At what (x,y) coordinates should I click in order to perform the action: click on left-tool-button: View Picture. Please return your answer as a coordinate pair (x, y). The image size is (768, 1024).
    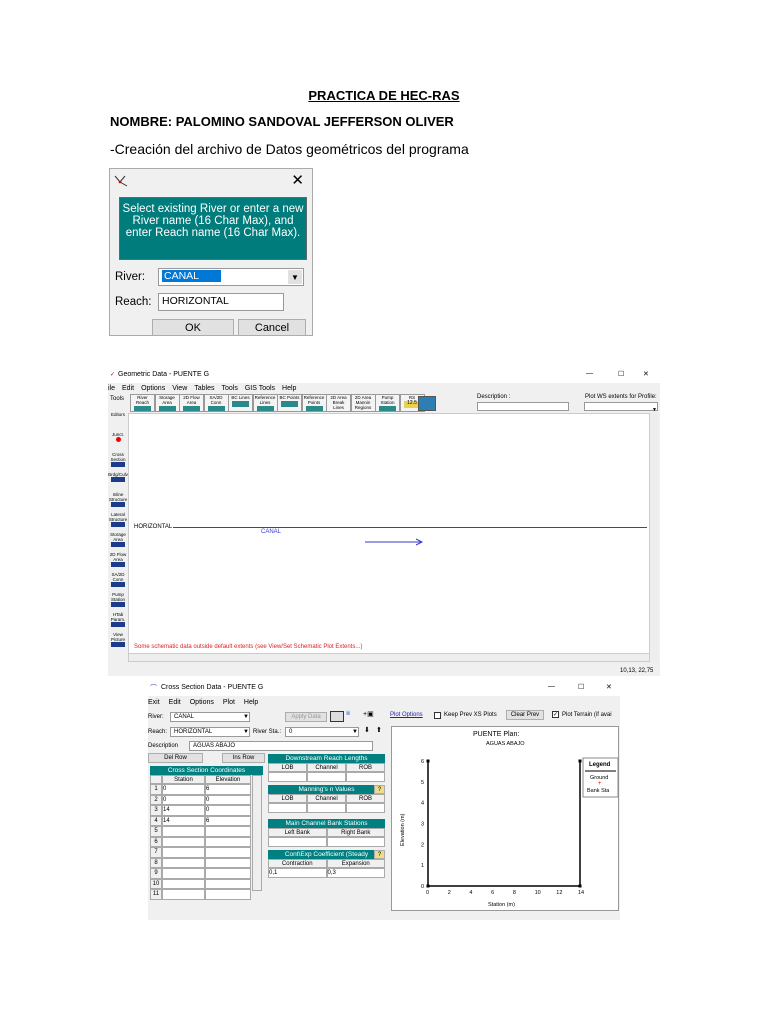
    Looking at the image, I should click on (118, 642).